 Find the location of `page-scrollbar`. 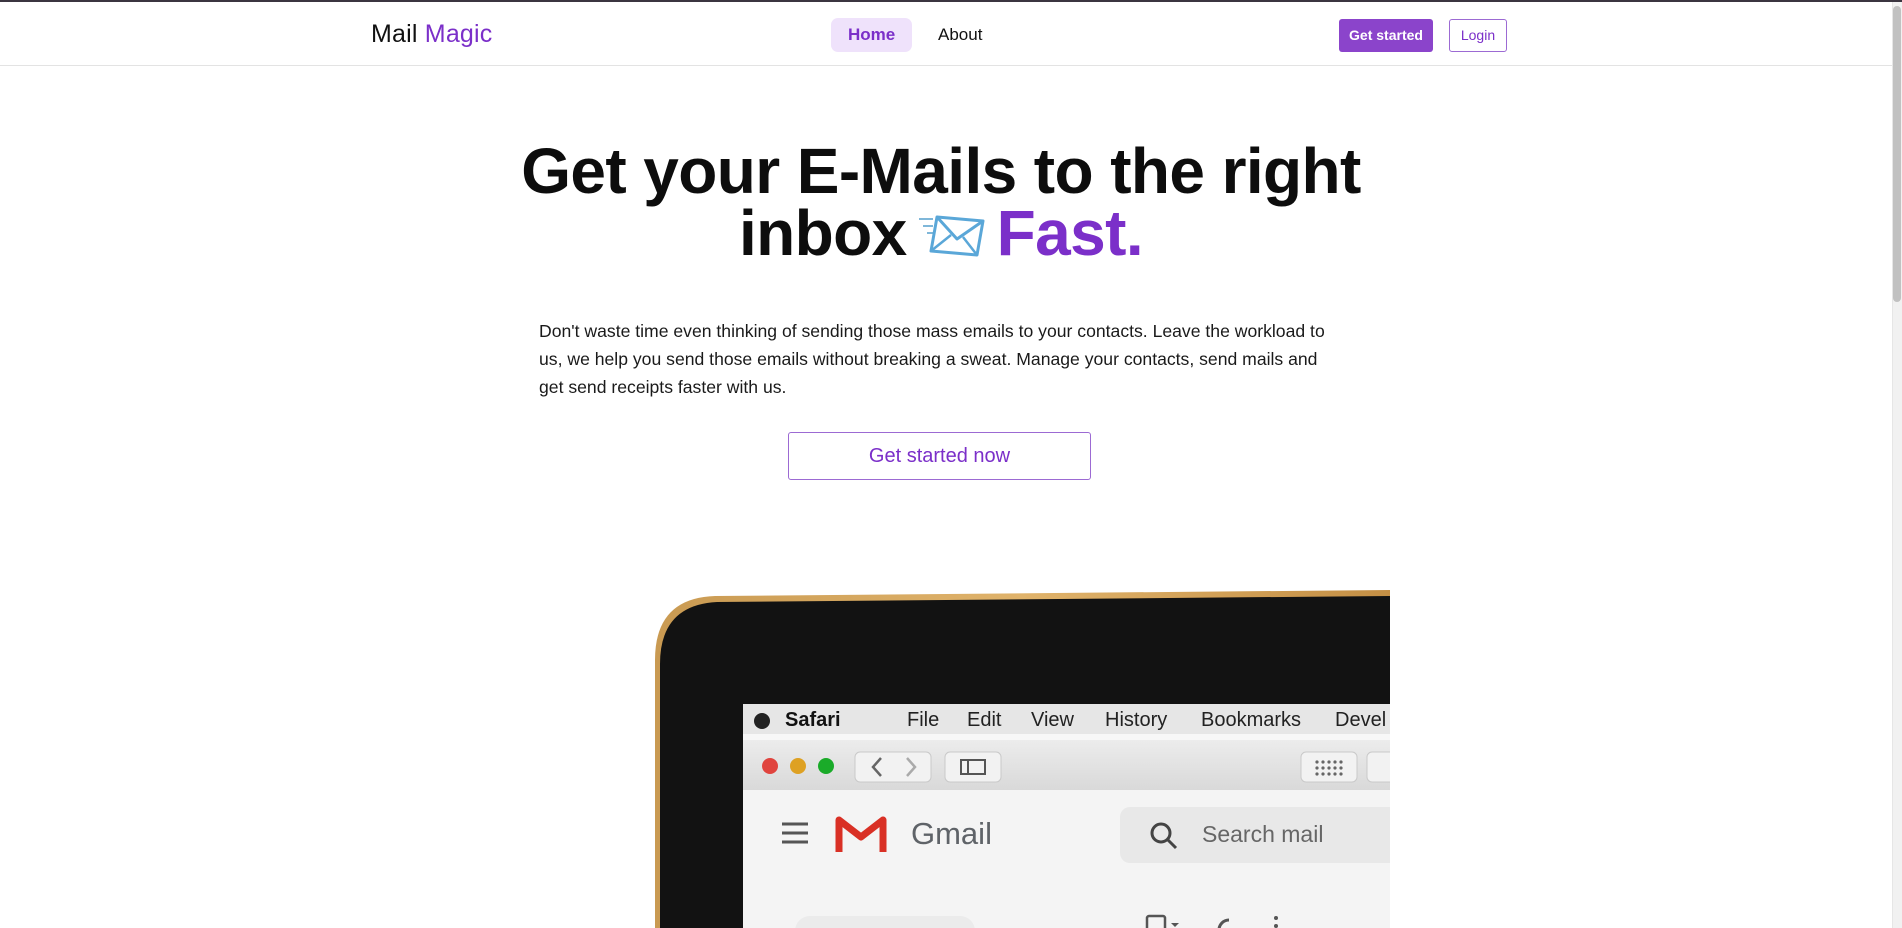

page-scrollbar is located at coordinates (1897, 465).